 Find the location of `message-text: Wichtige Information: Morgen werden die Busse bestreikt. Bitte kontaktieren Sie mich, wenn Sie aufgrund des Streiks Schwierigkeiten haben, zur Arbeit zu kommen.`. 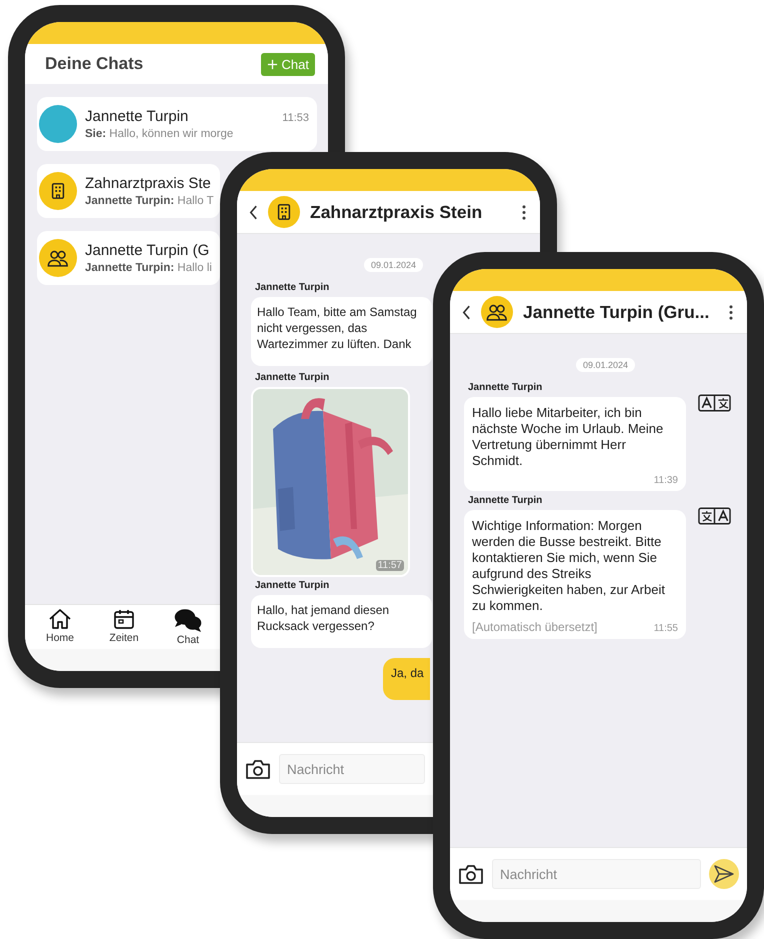

message-text: Wichtige Information: Morgen werden die Busse bestreikt. Bitte kontaktieren Sie mich, wenn Sie aufgrund des Streiks Schwierigkeiten haben, zur Arbeit zu kommen. is located at coordinates (569, 566).